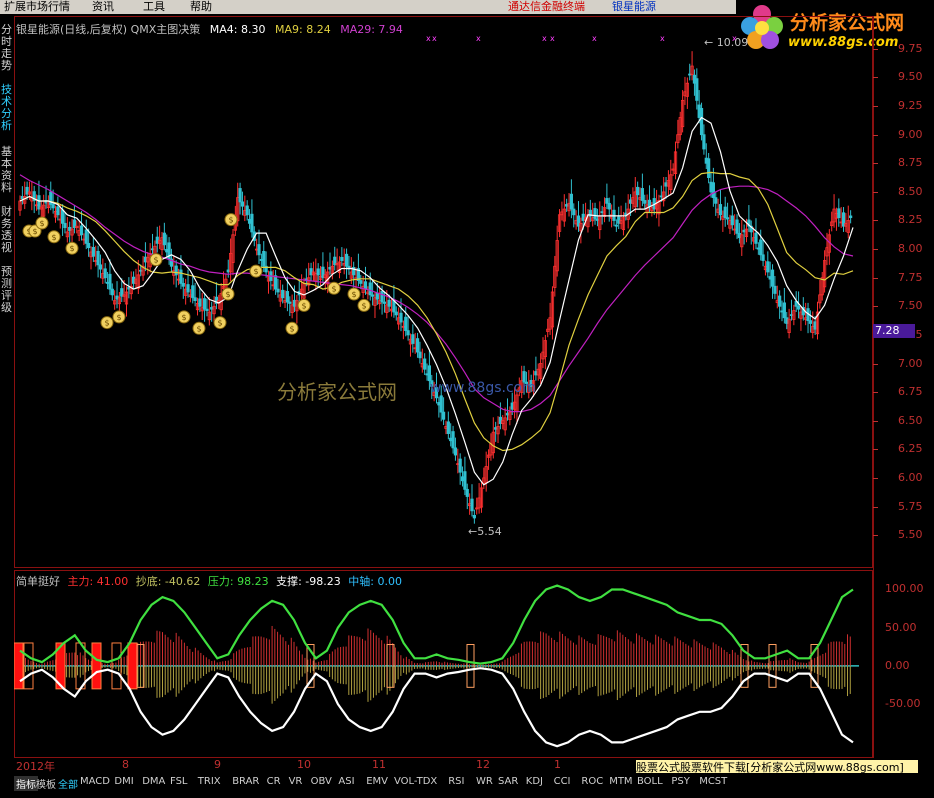  What do you see at coordinates (245, 781) in the screenshot?
I see `indicator-tab-brar: BRAR` at bounding box center [245, 781].